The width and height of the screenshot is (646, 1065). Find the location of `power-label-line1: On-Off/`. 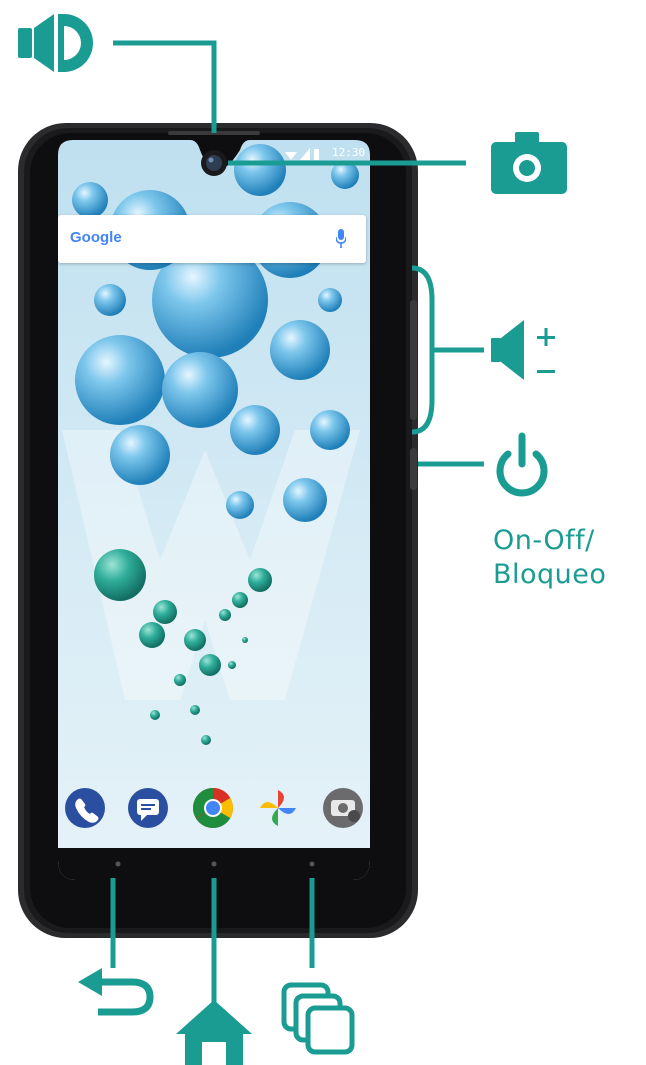

power-label-line1: On-Off/ is located at coordinates (544, 540).